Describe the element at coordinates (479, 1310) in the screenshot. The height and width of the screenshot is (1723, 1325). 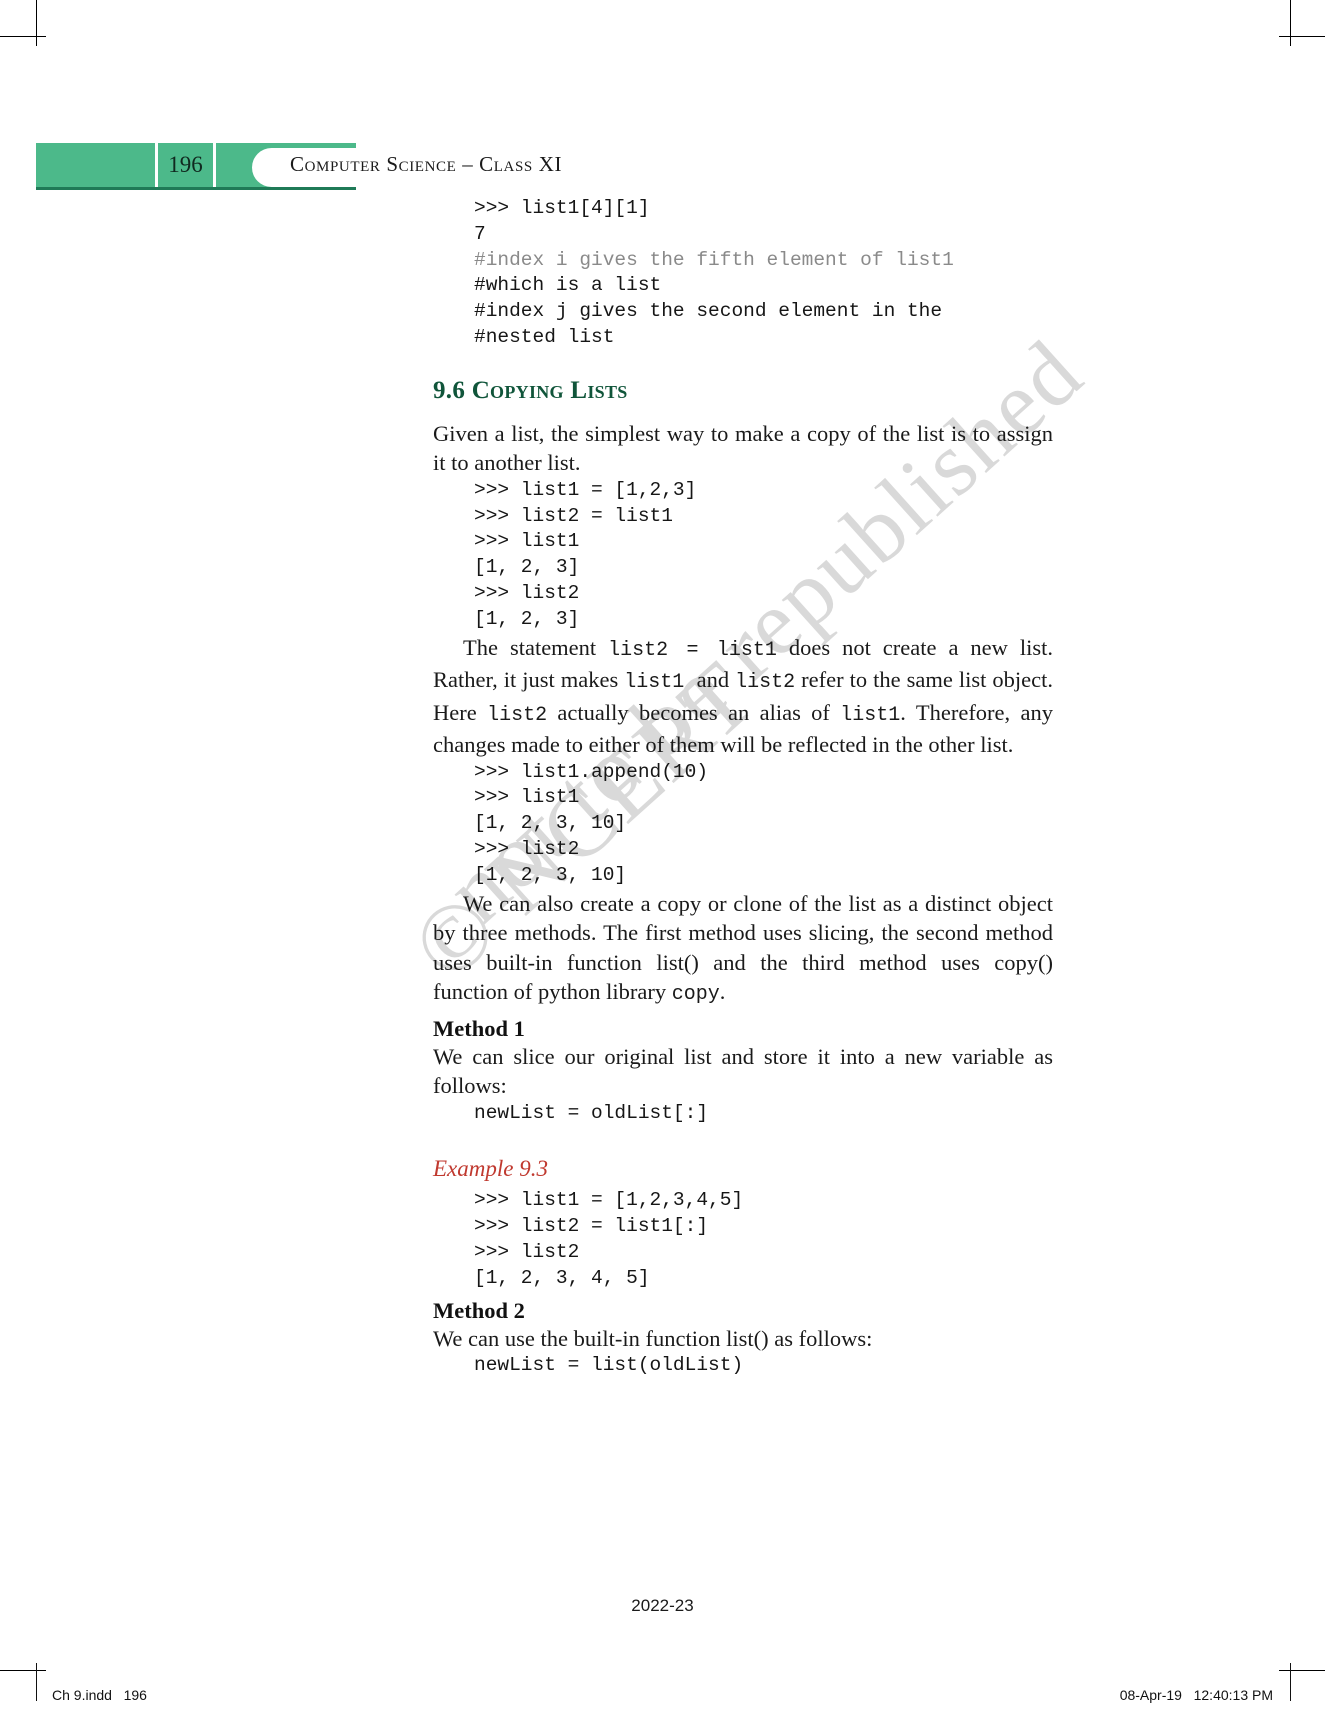
I see `method-2-heading: Method 2` at that location.